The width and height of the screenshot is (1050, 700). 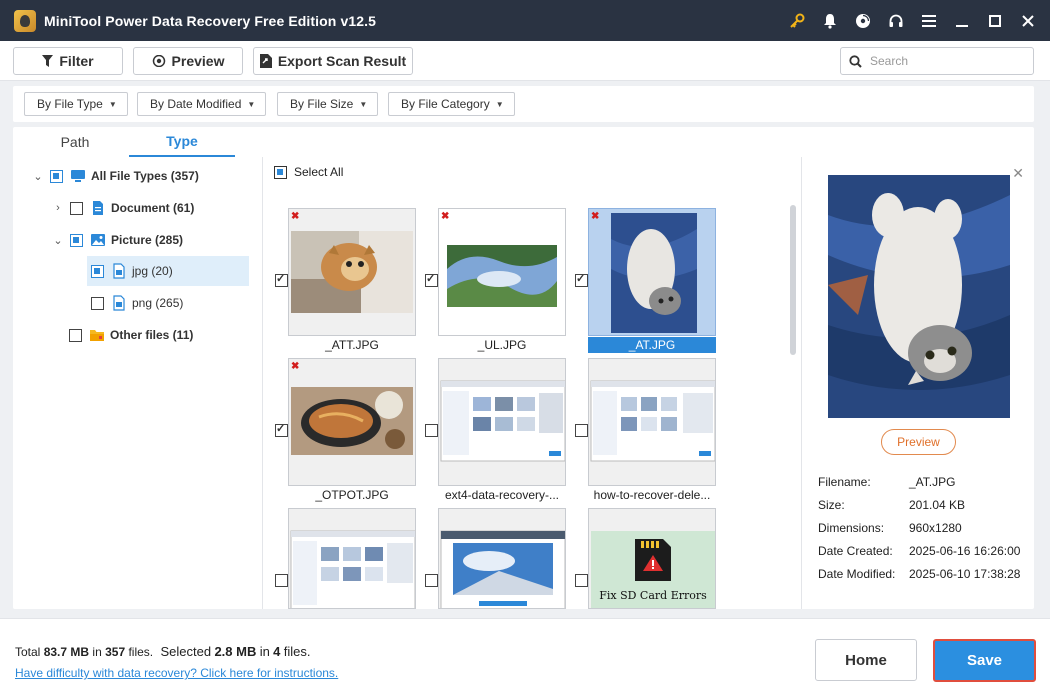 I want to click on tree-label: All File Types (357), so click(x=145, y=176).